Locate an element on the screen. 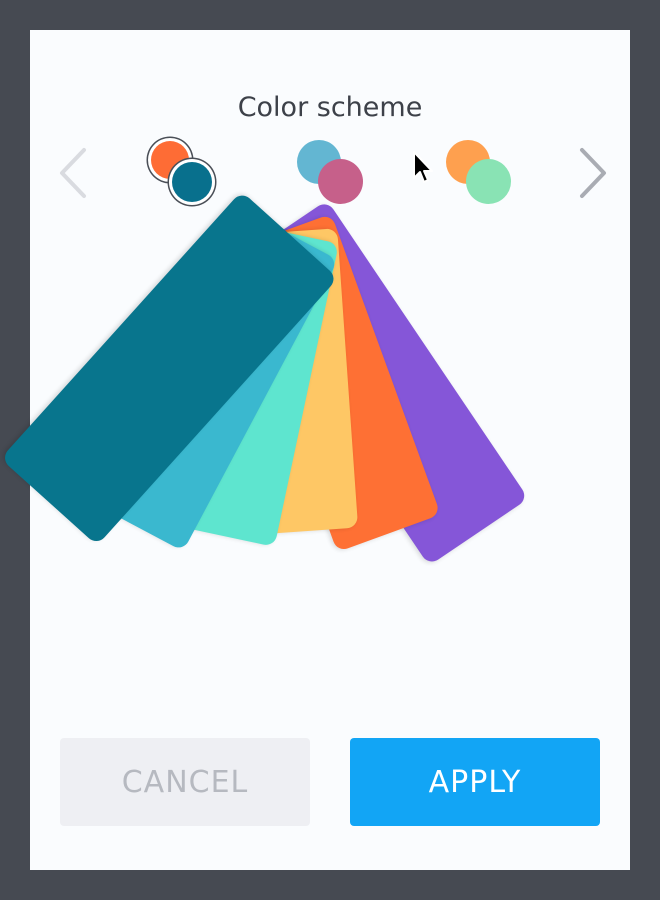 The image size is (660, 900). mouse-pointer-icon is located at coordinates (423, 167).